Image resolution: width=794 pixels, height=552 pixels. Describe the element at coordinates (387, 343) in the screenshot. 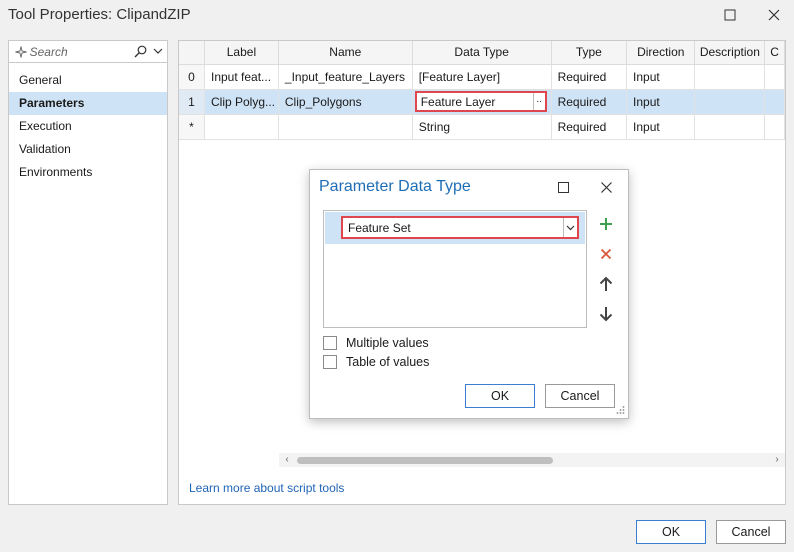

I see `multiple-values-label: Multiple values` at that location.